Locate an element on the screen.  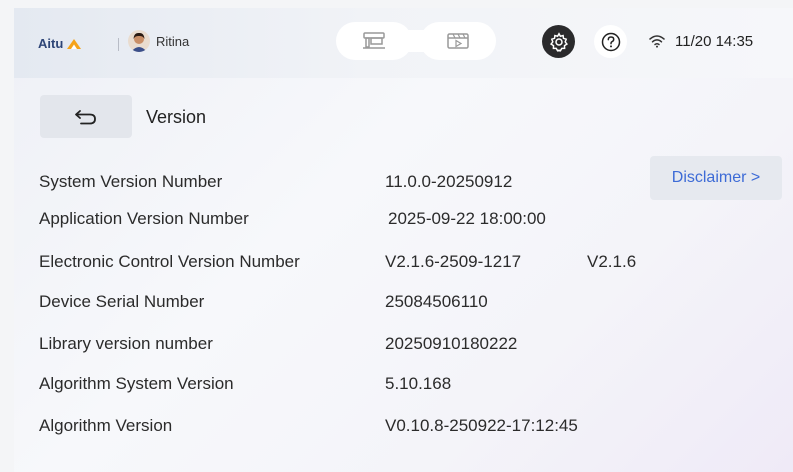
info-value: 11.0.0-20250912 is located at coordinates (449, 181).